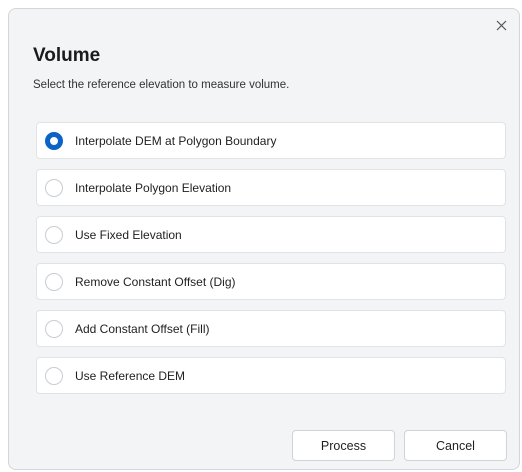 This screenshot has height=472, width=522. I want to click on option-interpolate-dem-boundary: Interpolate DEM at Polygon Boundary, so click(271, 140).